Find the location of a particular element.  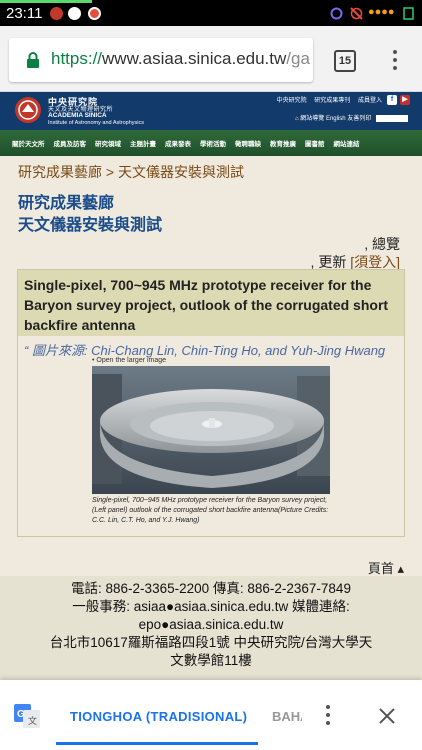

overview-link: , 總覽 is located at coordinates (382, 244).